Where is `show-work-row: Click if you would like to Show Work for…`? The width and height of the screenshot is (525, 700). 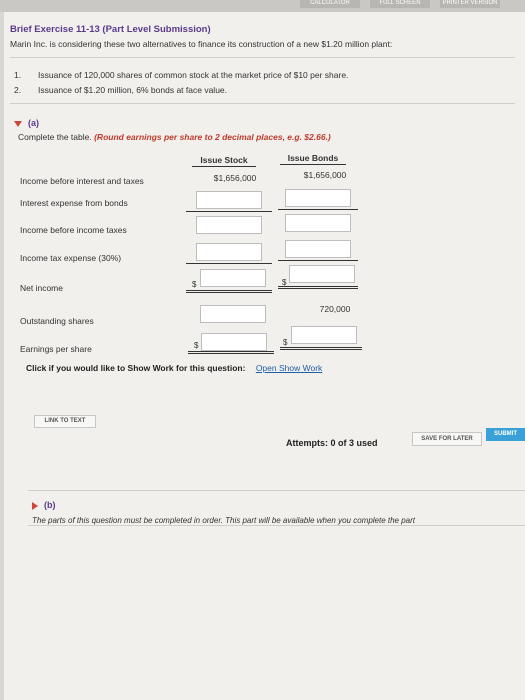 show-work-row: Click if you would like to Show Work for… is located at coordinates (174, 368).